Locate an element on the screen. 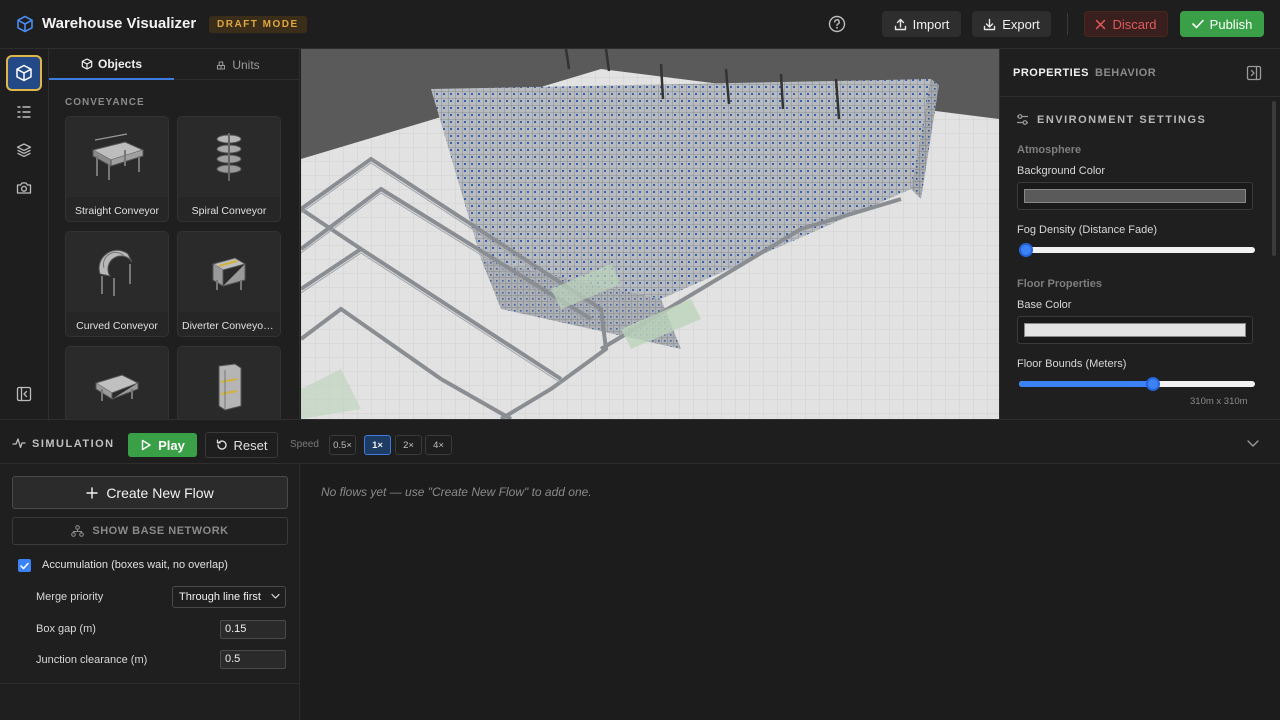 This screenshot has height=720, width=1280. rail-camera-button is located at coordinates (24, 188).